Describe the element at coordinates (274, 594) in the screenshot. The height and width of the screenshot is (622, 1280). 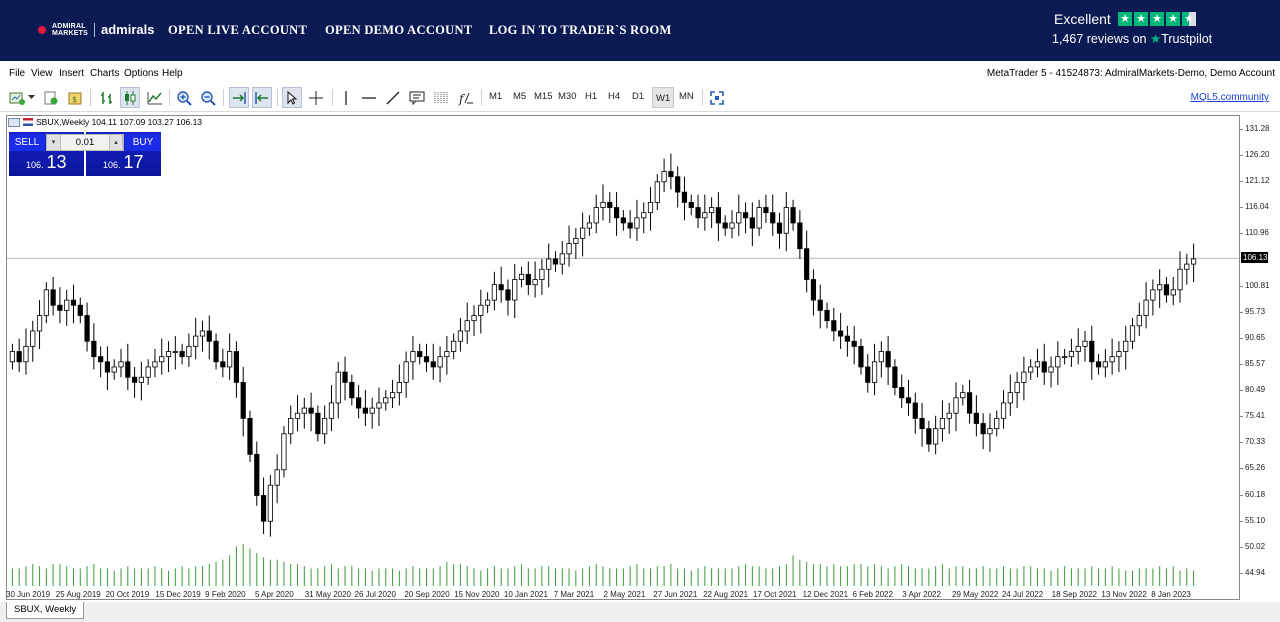
I see `time-axis-label: 5 Apr 2020` at that location.